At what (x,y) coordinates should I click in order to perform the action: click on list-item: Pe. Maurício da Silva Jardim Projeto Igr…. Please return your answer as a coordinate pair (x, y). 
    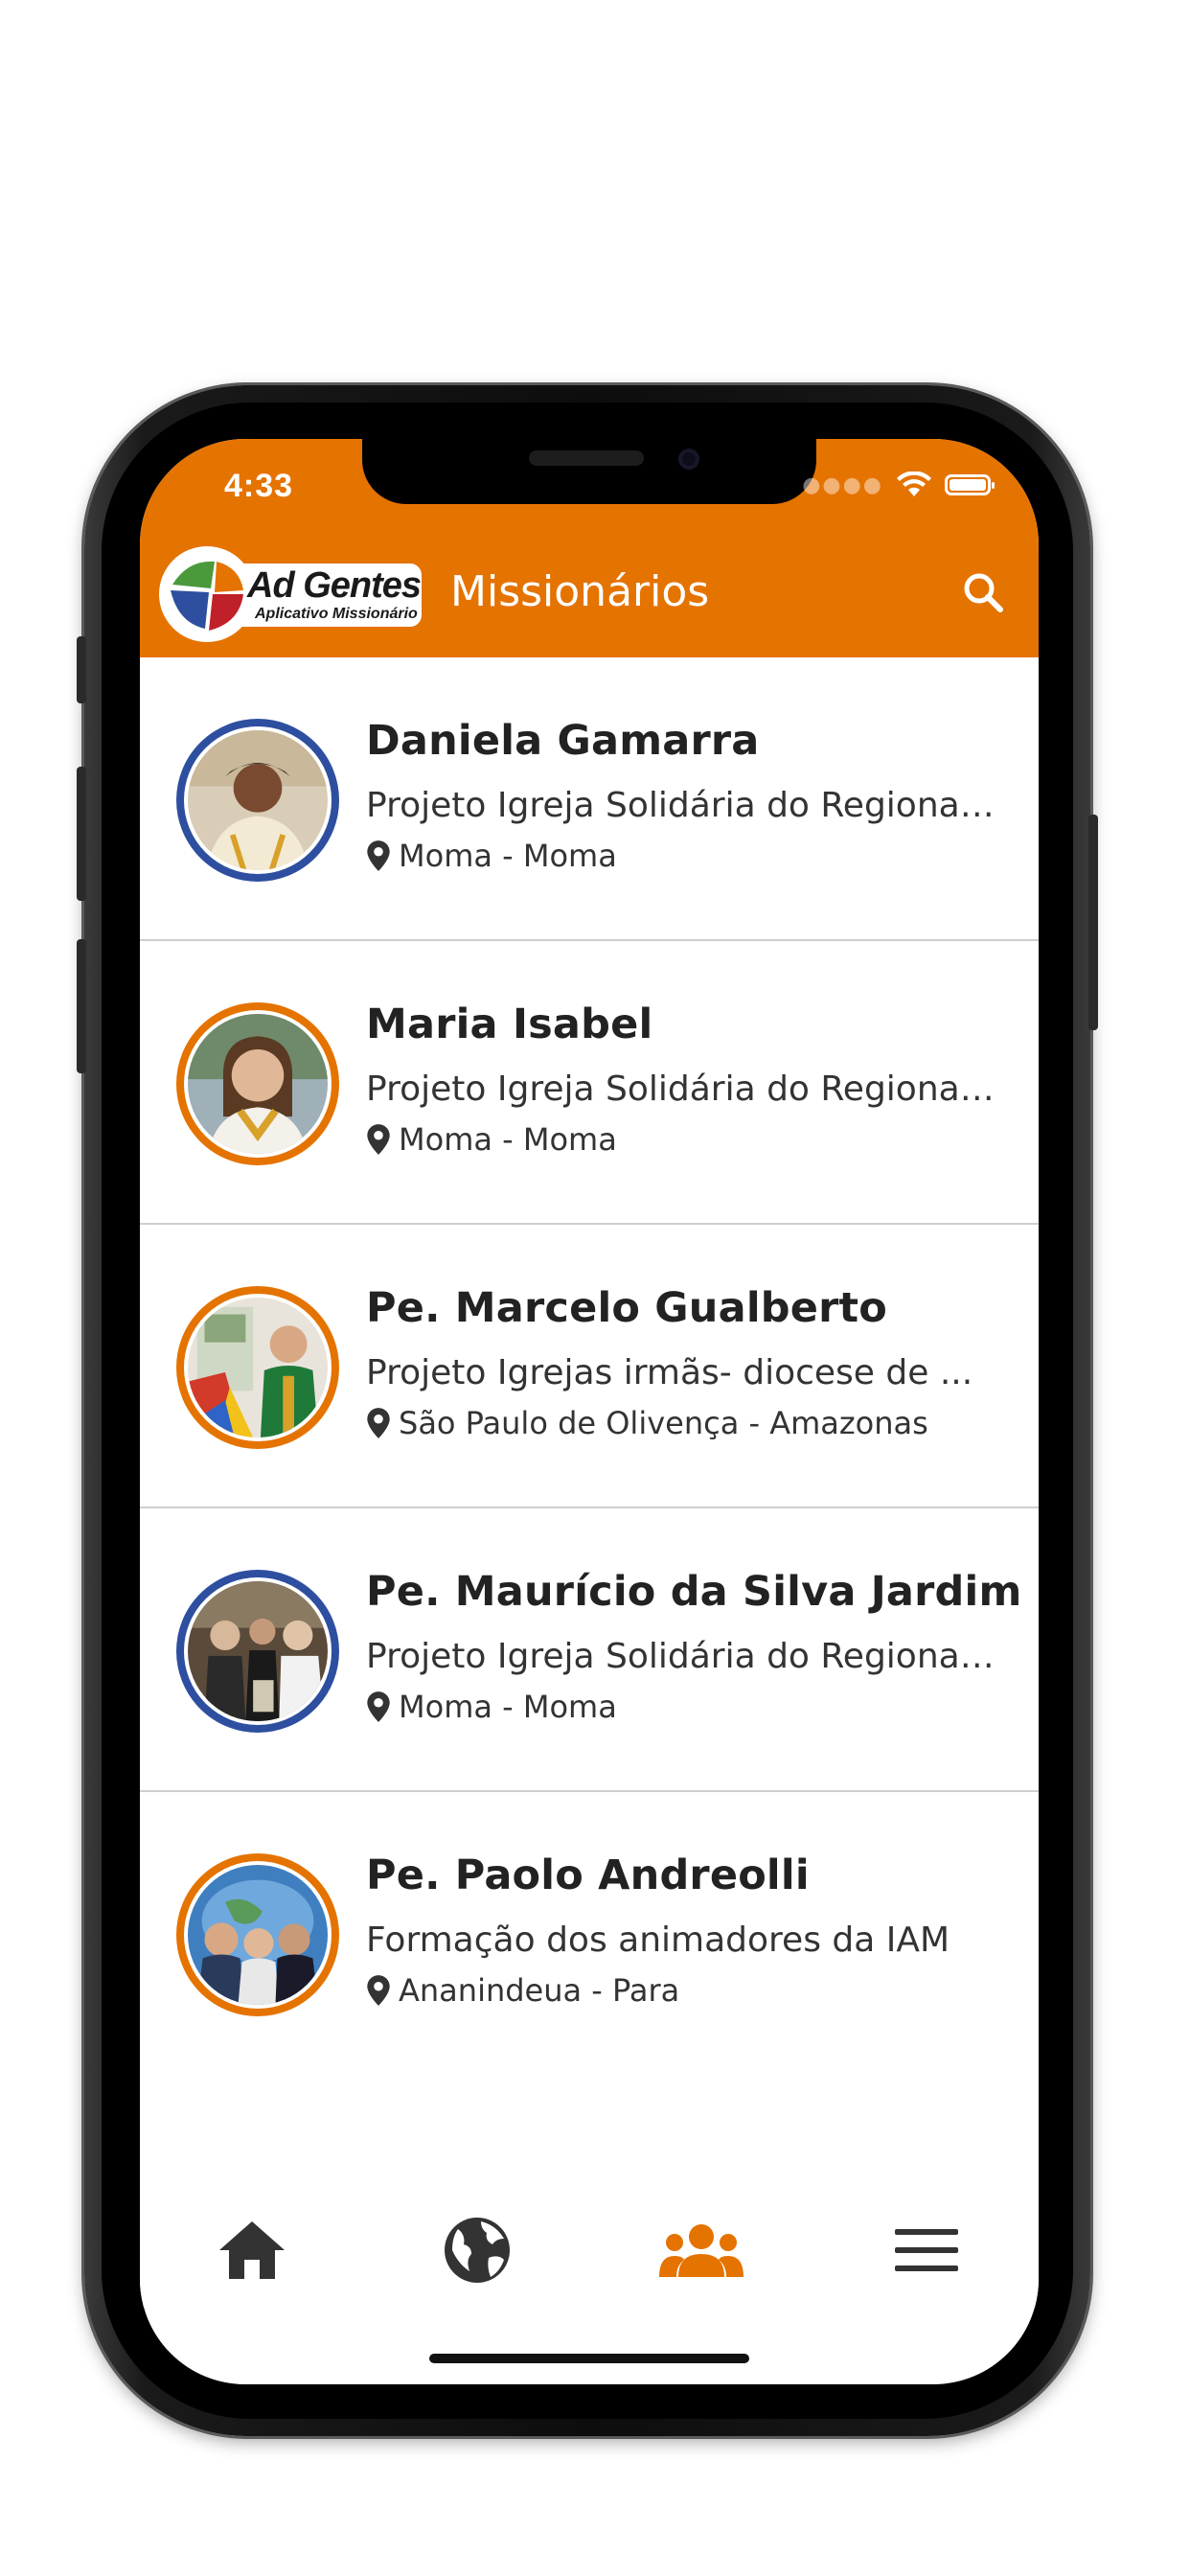
    Looking at the image, I should click on (590, 1650).